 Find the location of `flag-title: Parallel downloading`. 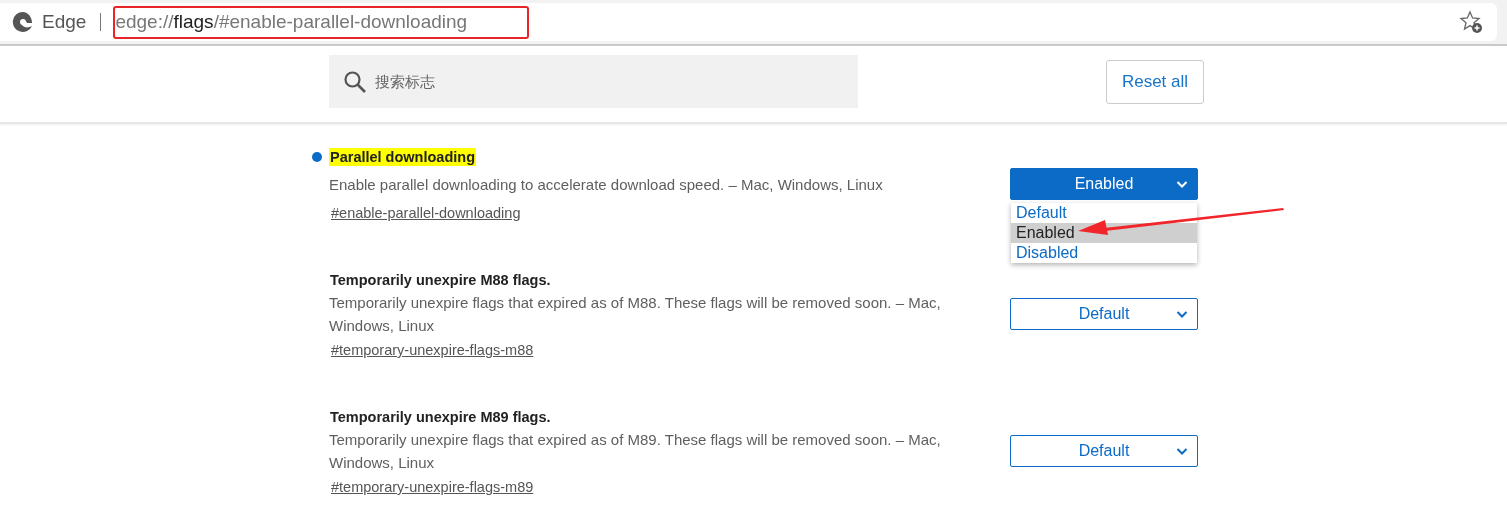

flag-title: Parallel downloading is located at coordinates (403, 157).